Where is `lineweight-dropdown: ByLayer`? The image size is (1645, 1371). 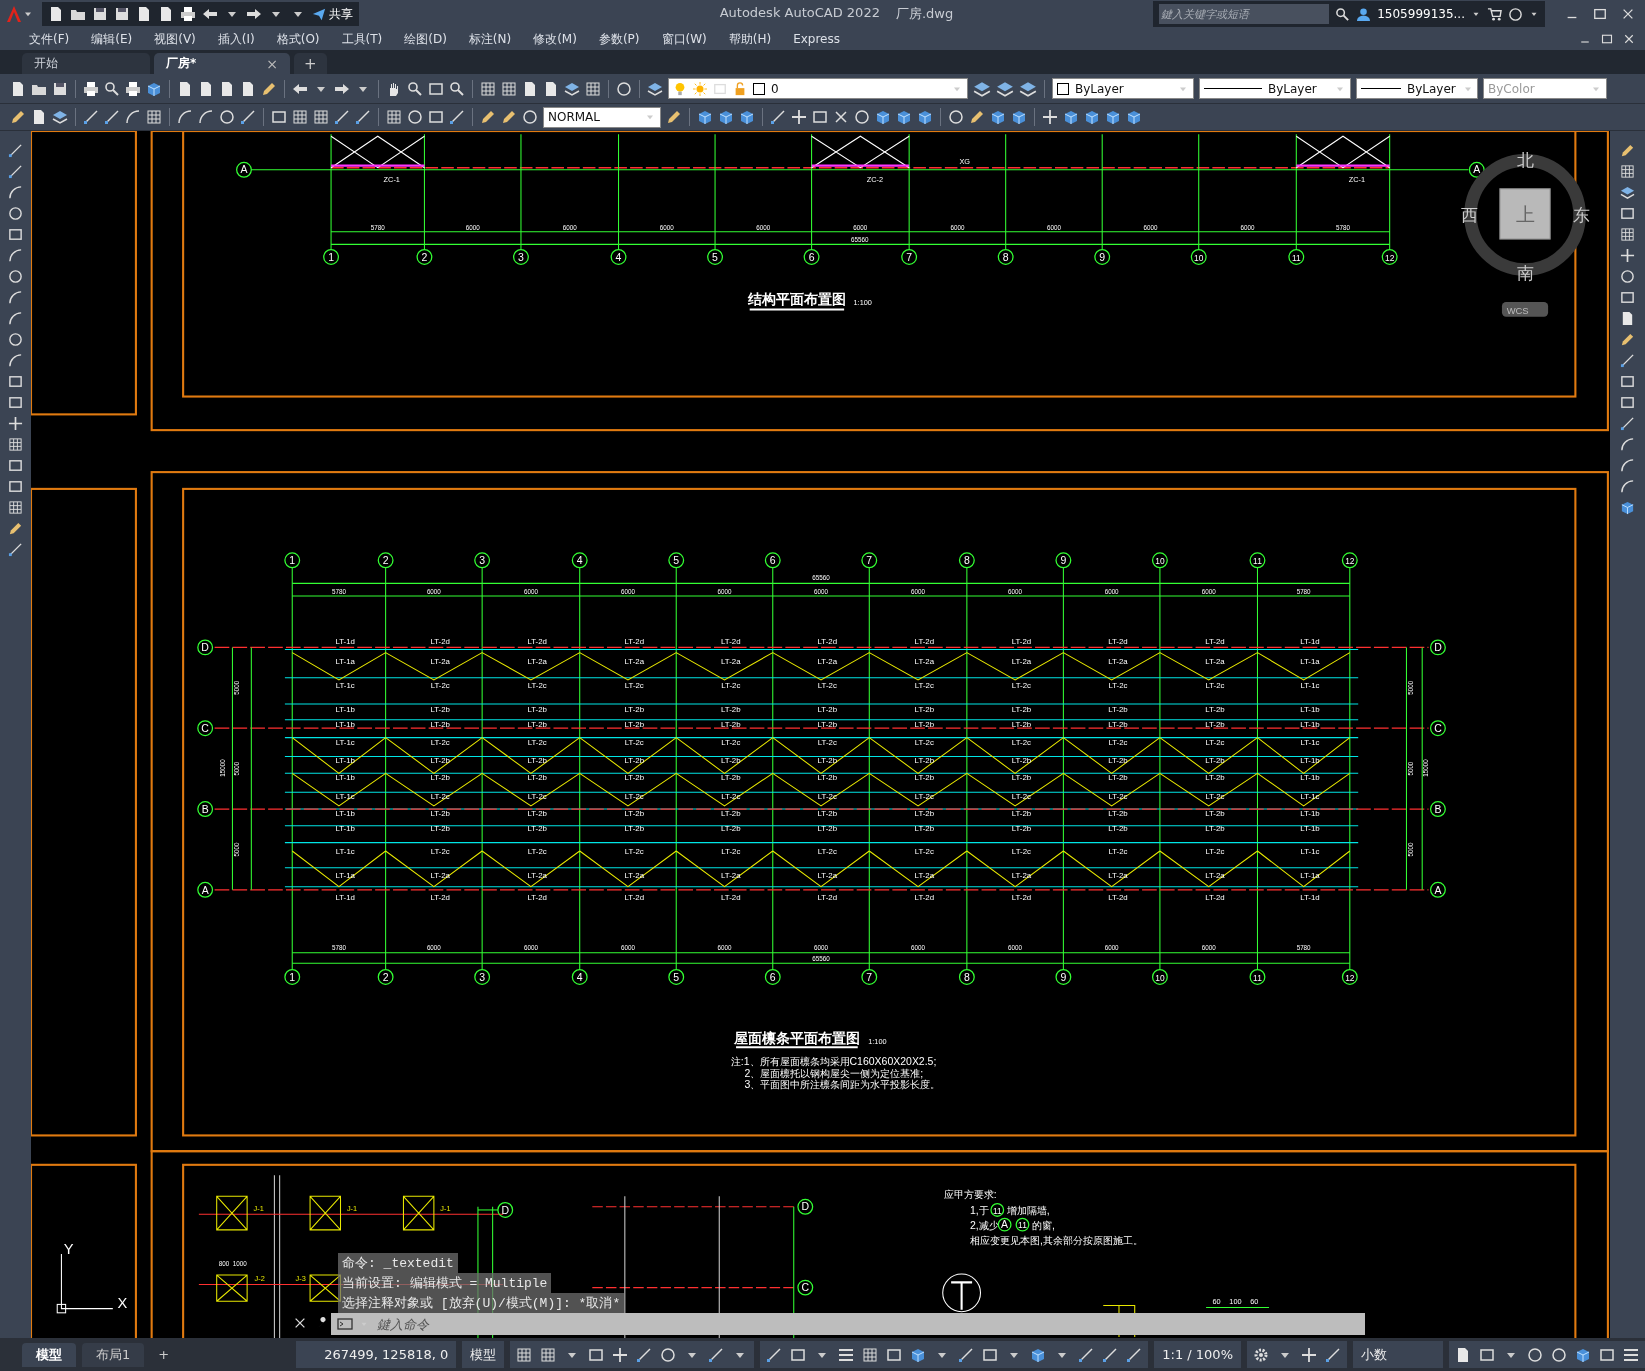 lineweight-dropdown: ByLayer is located at coordinates (1417, 88).